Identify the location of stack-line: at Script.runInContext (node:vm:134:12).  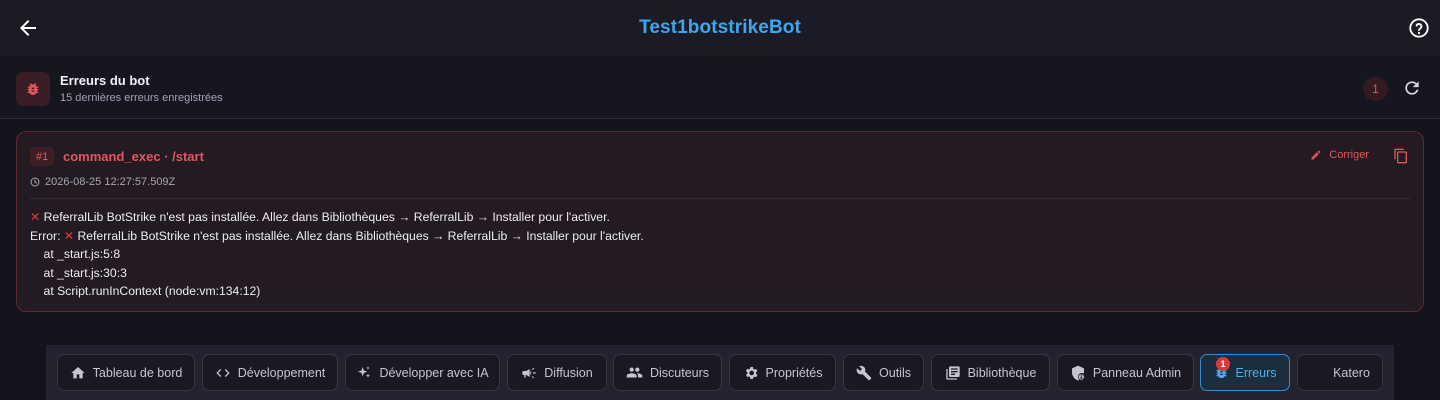
(145, 291).